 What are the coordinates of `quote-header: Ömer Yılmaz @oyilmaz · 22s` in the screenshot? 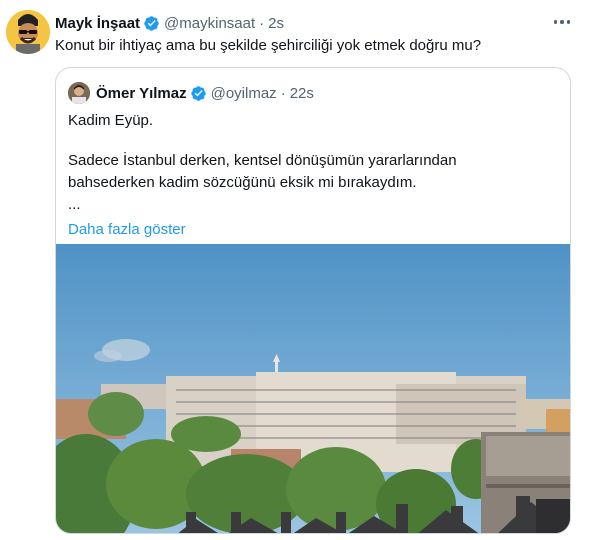 It's located at (191, 93).